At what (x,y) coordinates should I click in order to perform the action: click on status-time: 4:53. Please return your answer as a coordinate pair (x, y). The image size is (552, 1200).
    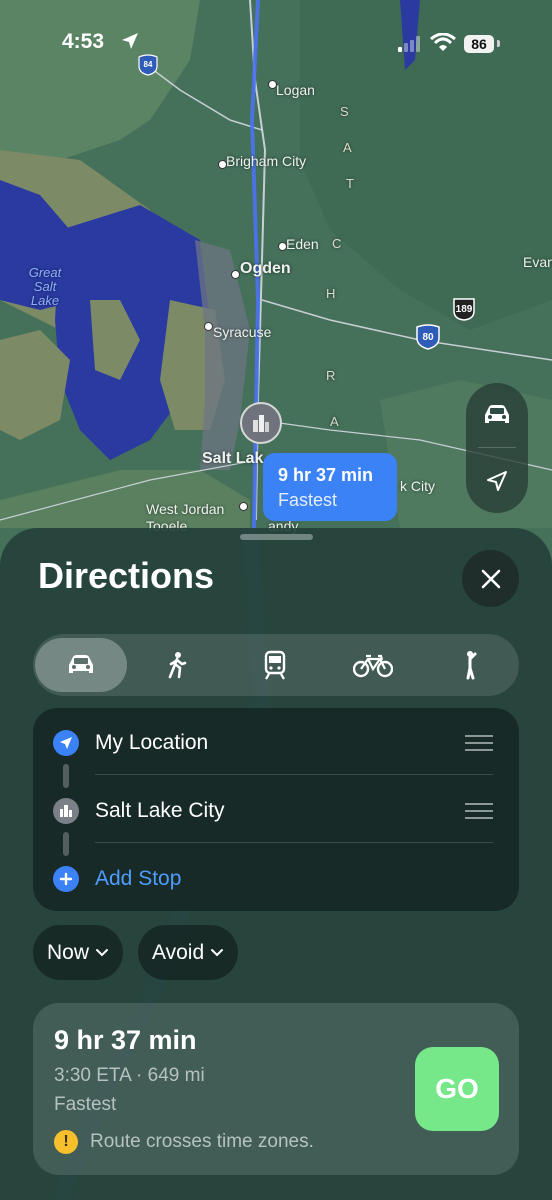
    Looking at the image, I should click on (83, 41).